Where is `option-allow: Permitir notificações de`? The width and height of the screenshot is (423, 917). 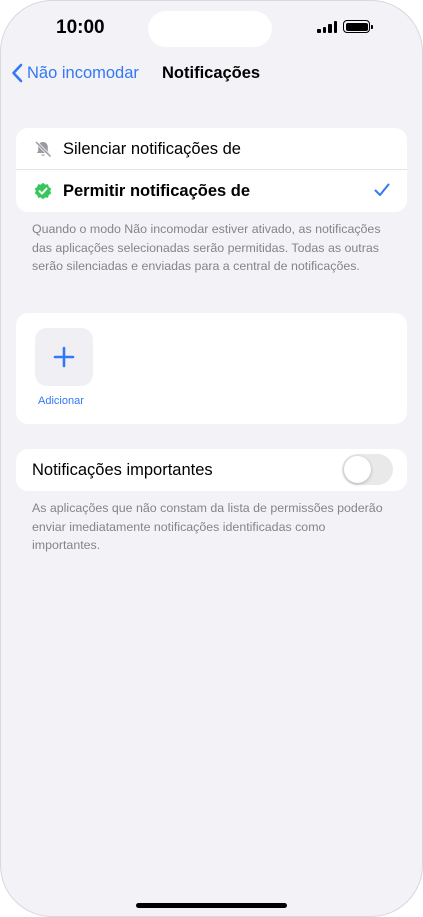
option-allow: Permitir notificações de is located at coordinates (211, 191).